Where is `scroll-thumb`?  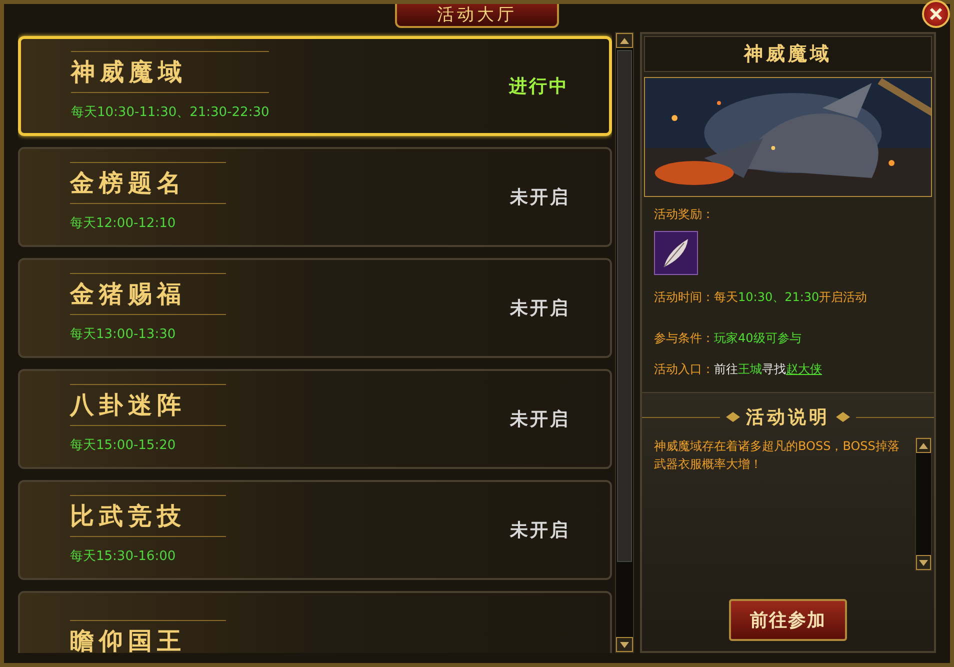
scroll-thumb is located at coordinates (624, 306).